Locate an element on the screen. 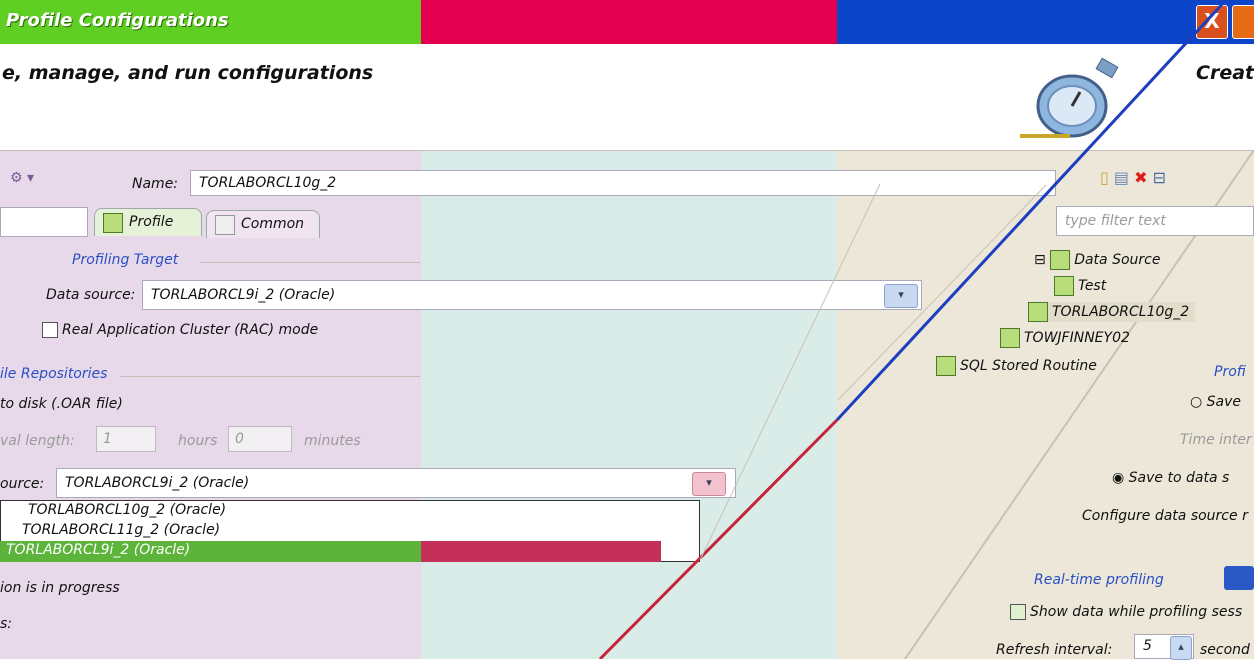 This screenshot has width=1254, height=660. delete-icon: ✖ is located at coordinates (1140, 177).